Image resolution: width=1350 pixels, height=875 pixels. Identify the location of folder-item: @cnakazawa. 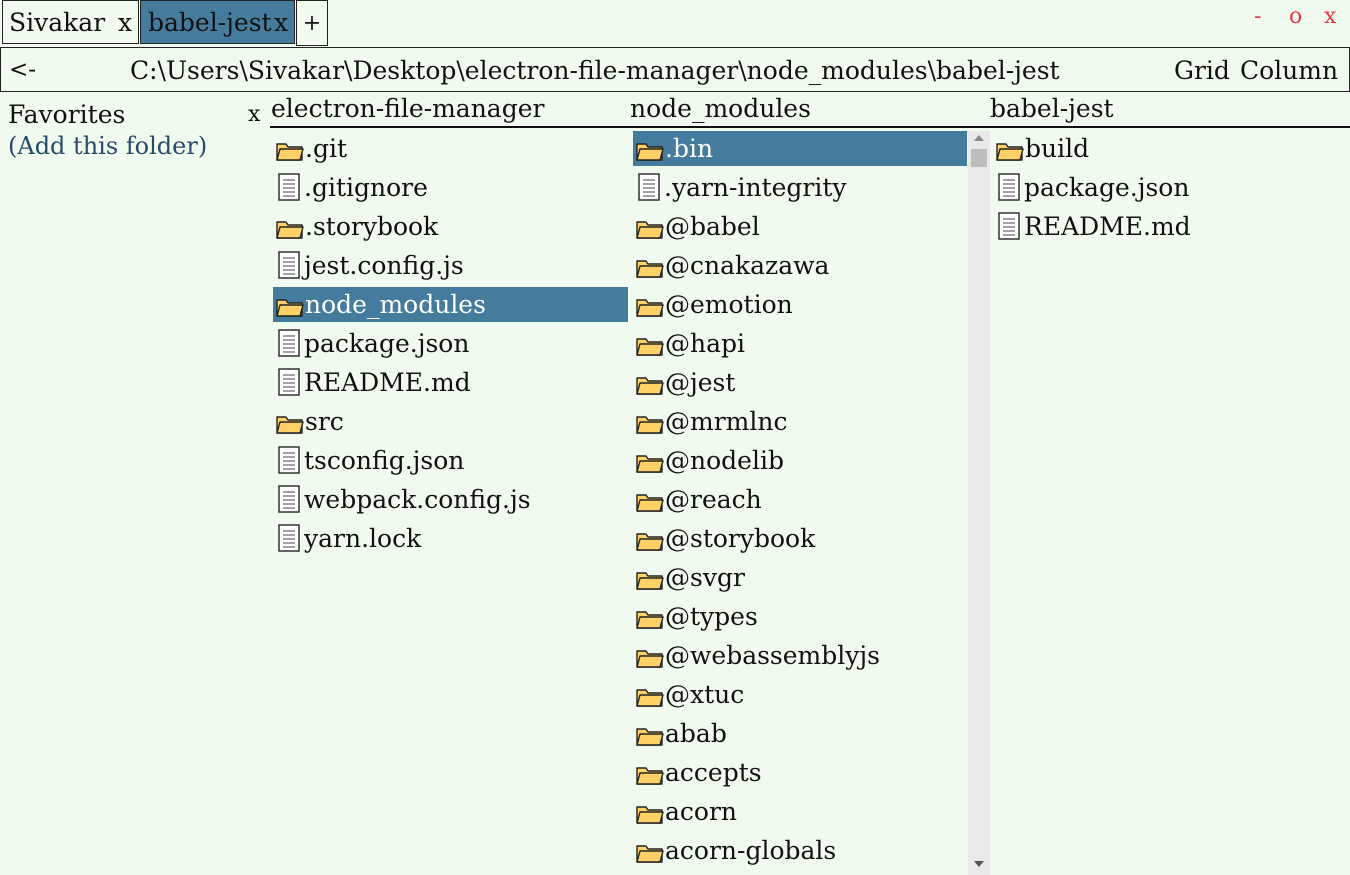
(800, 265).